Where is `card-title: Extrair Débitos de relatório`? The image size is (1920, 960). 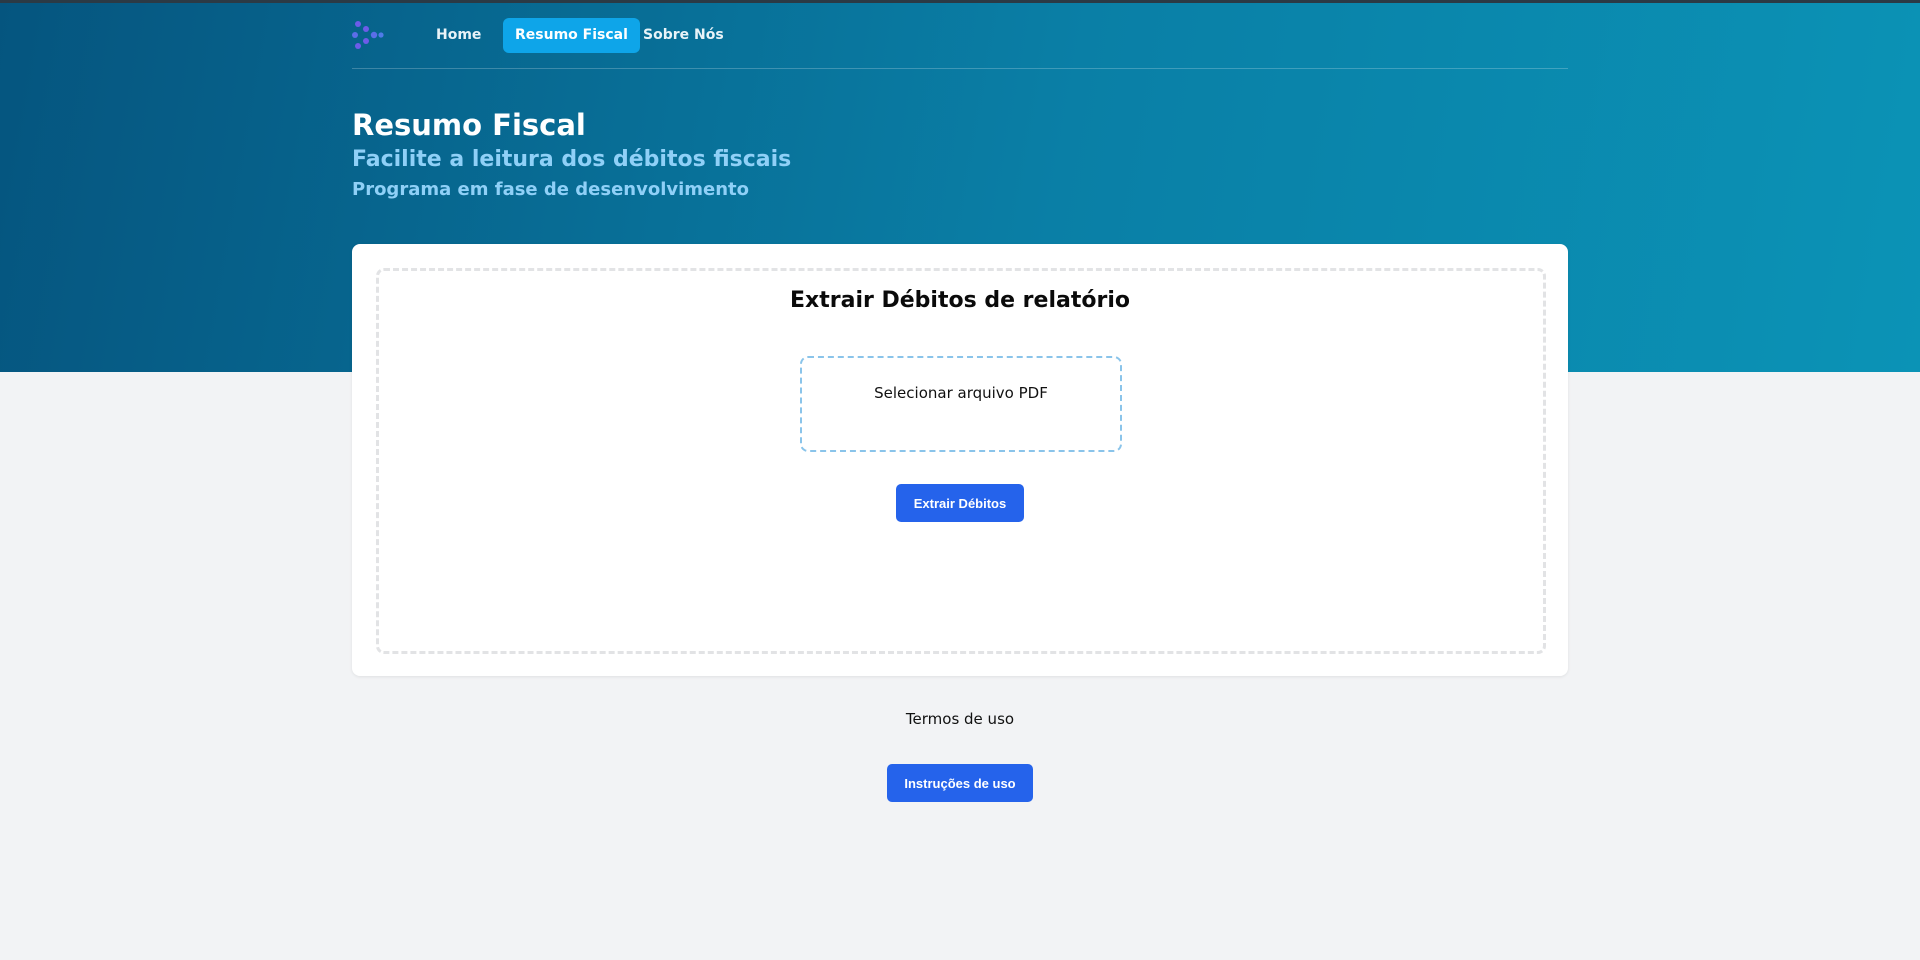
card-title: Extrair Débitos de relatório is located at coordinates (960, 300).